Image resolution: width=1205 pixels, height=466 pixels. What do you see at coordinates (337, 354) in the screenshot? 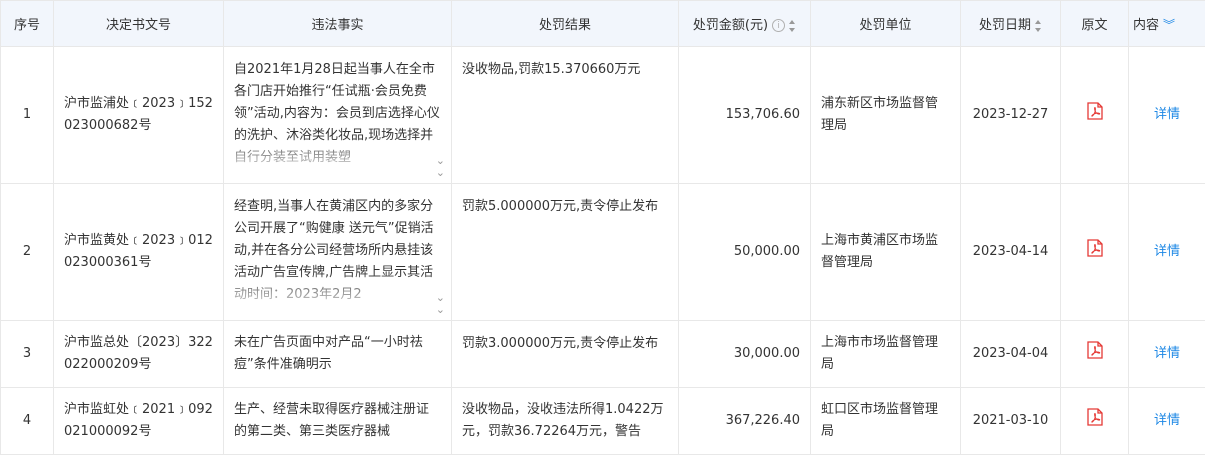
I see `row-facts: 未在广告页面中对产品“一小时祛痘”条件准确明示` at bounding box center [337, 354].